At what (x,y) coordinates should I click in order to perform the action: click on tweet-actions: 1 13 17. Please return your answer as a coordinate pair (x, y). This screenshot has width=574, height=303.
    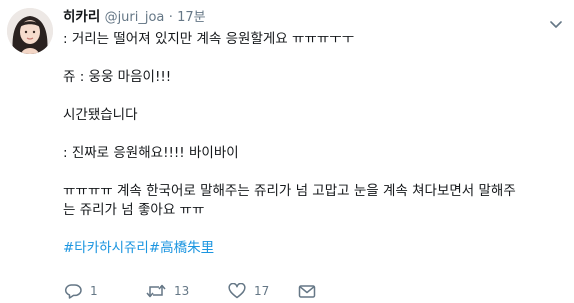
    Looking at the image, I should click on (190, 291).